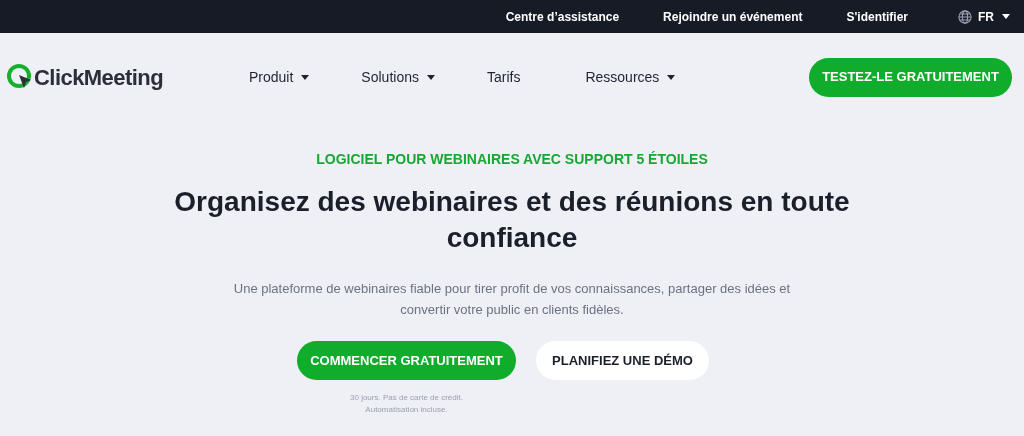 The width and height of the screenshot is (1024, 436). What do you see at coordinates (965, 16) in the screenshot?
I see `globe-icon` at bounding box center [965, 16].